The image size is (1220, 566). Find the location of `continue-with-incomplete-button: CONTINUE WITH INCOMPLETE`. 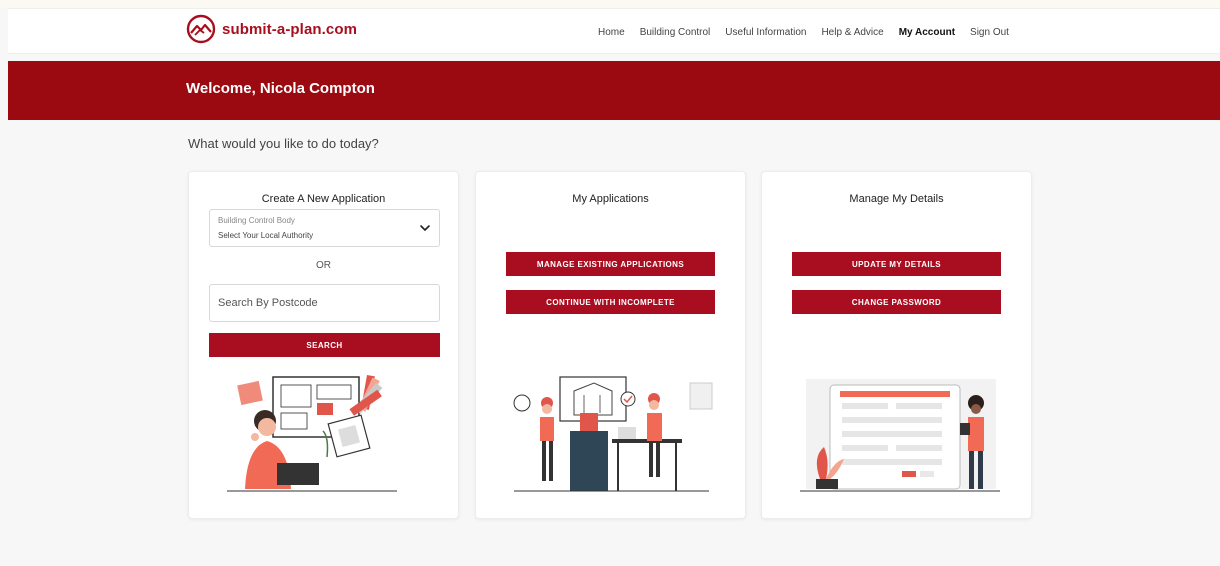

continue-with-incomplete-button: CONTINUE WITH INCOMPLETE is located at coordinates (610, 302).